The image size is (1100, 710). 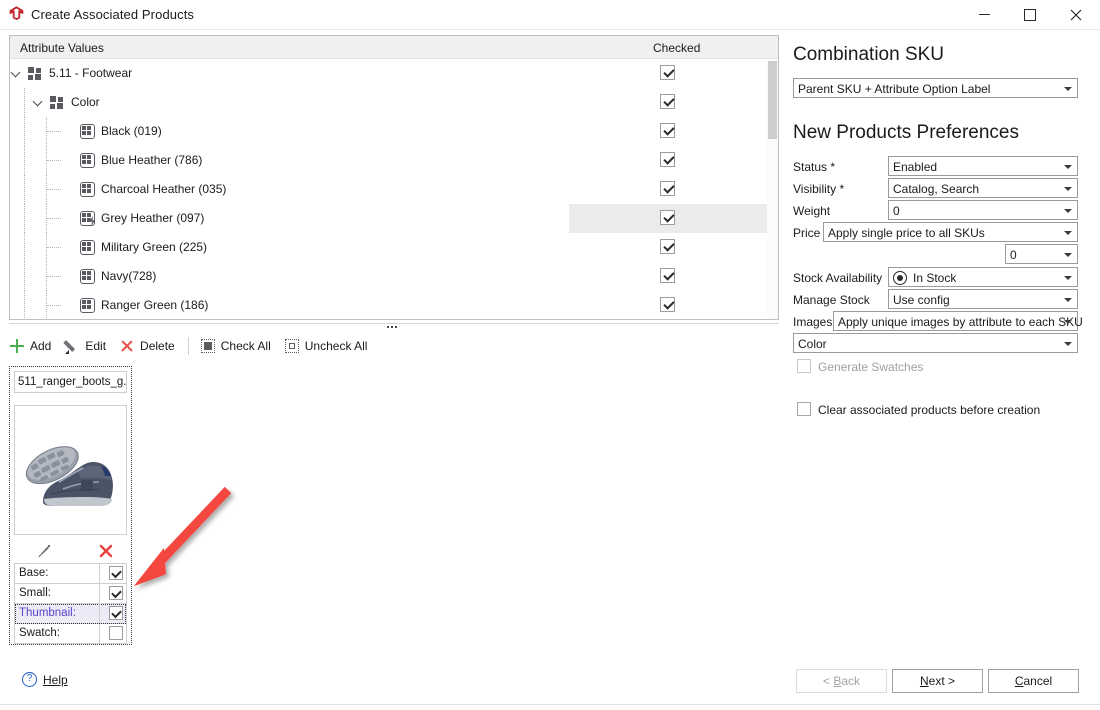 What do you see at coordinates (983, 166) in the screenshot?
I see `status-select: Enabled` at bounding box center [983, 166].